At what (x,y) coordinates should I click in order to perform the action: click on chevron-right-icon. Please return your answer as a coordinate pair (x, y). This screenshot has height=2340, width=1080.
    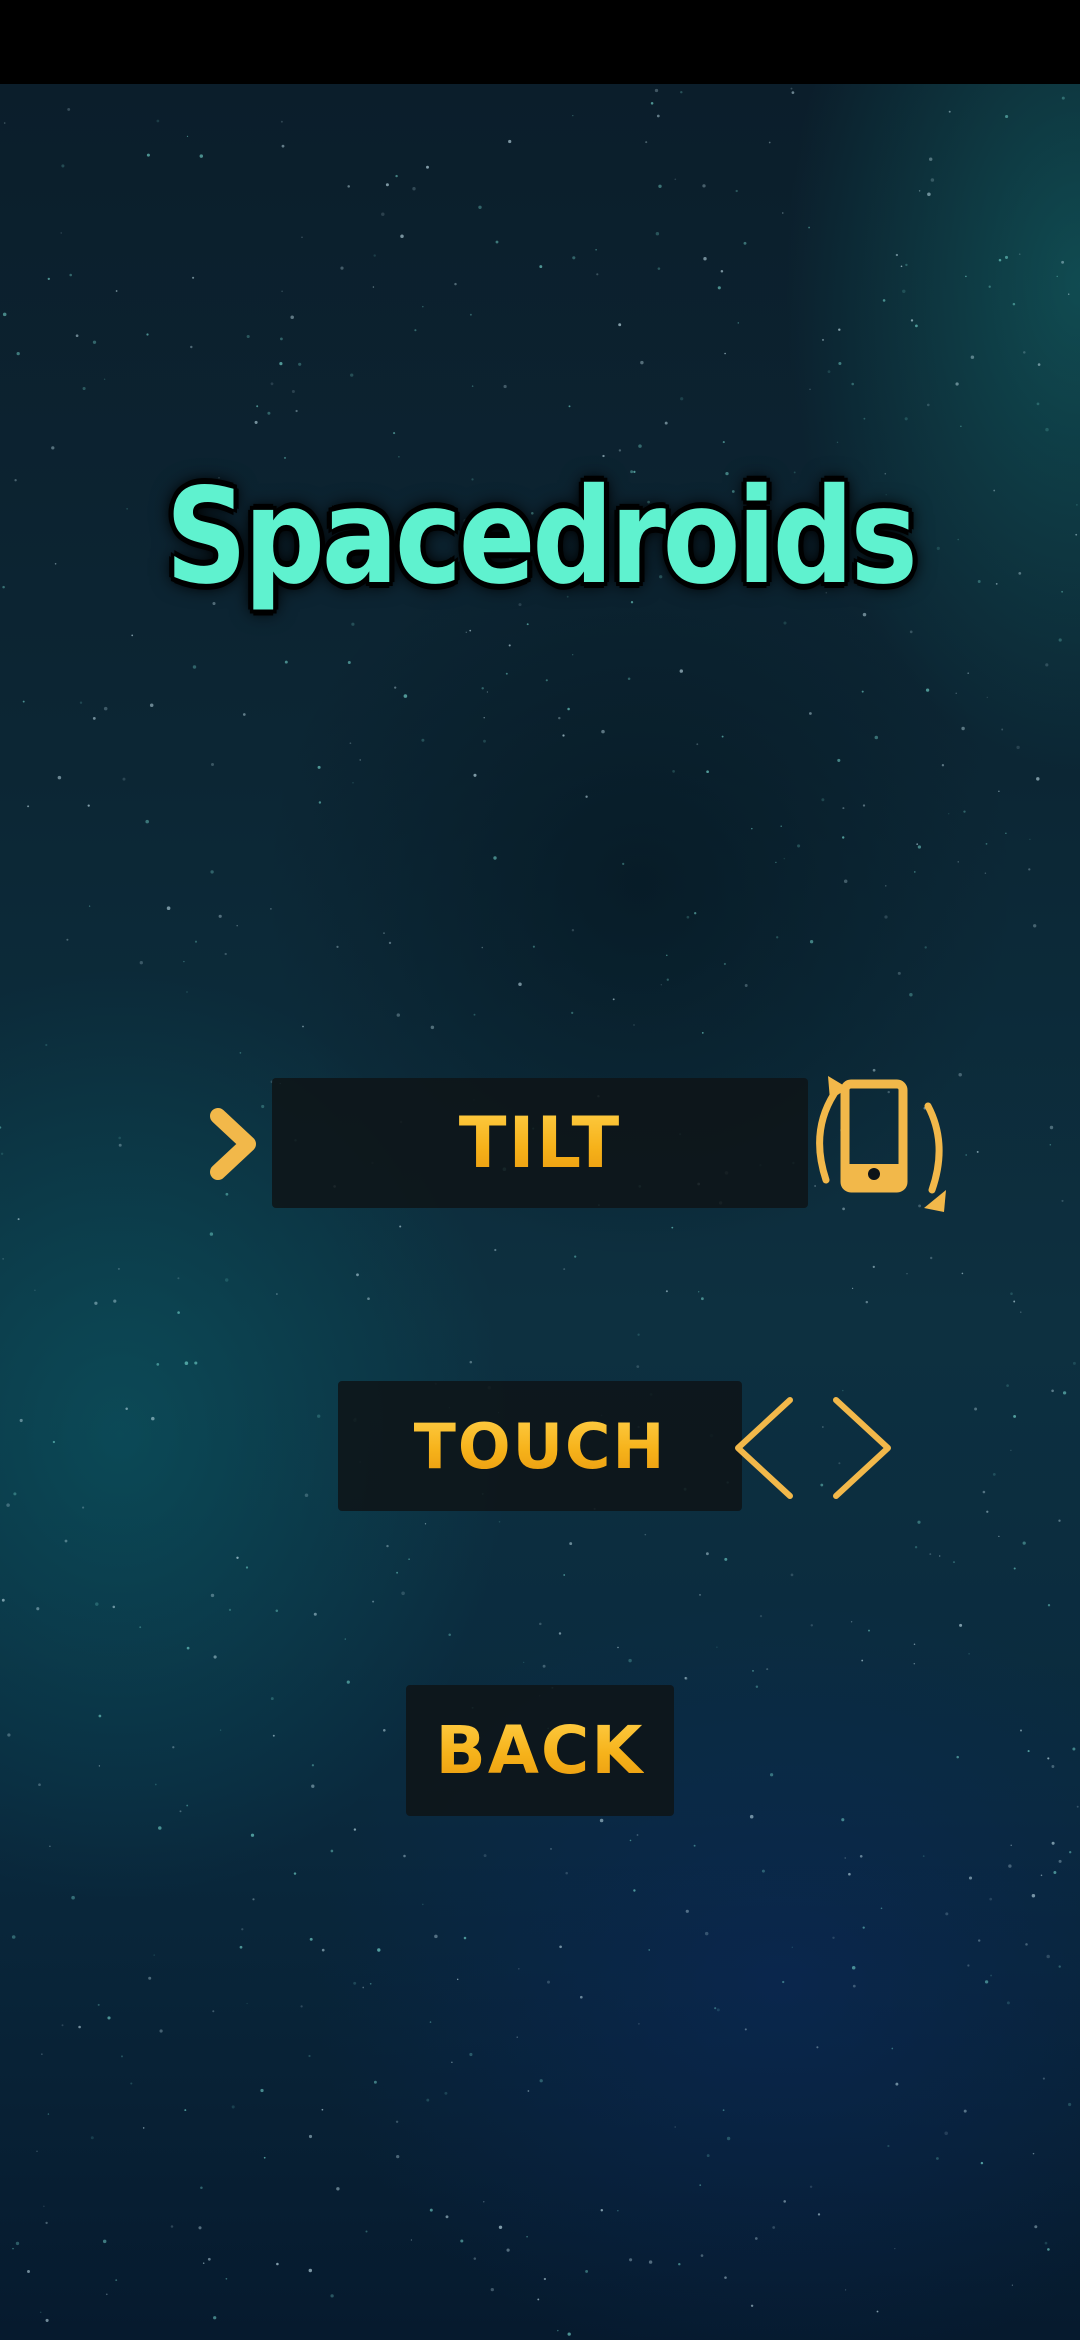
    Looking at the image, I should click on (233, 1144).